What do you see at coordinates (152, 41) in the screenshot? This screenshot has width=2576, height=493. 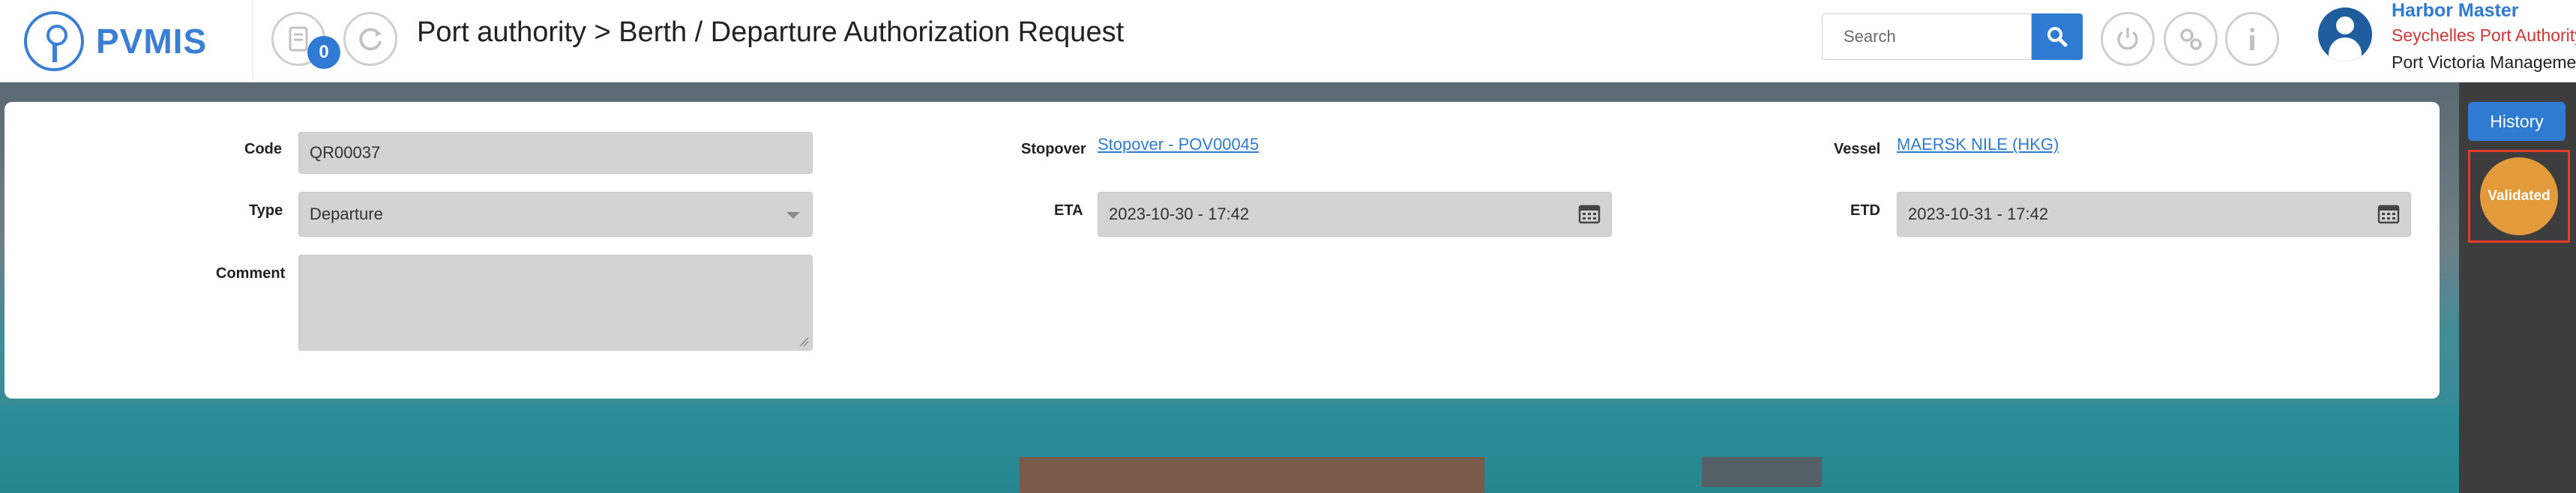 I see `app-logo-text: PVMIS` at bounding box center [152, 41].